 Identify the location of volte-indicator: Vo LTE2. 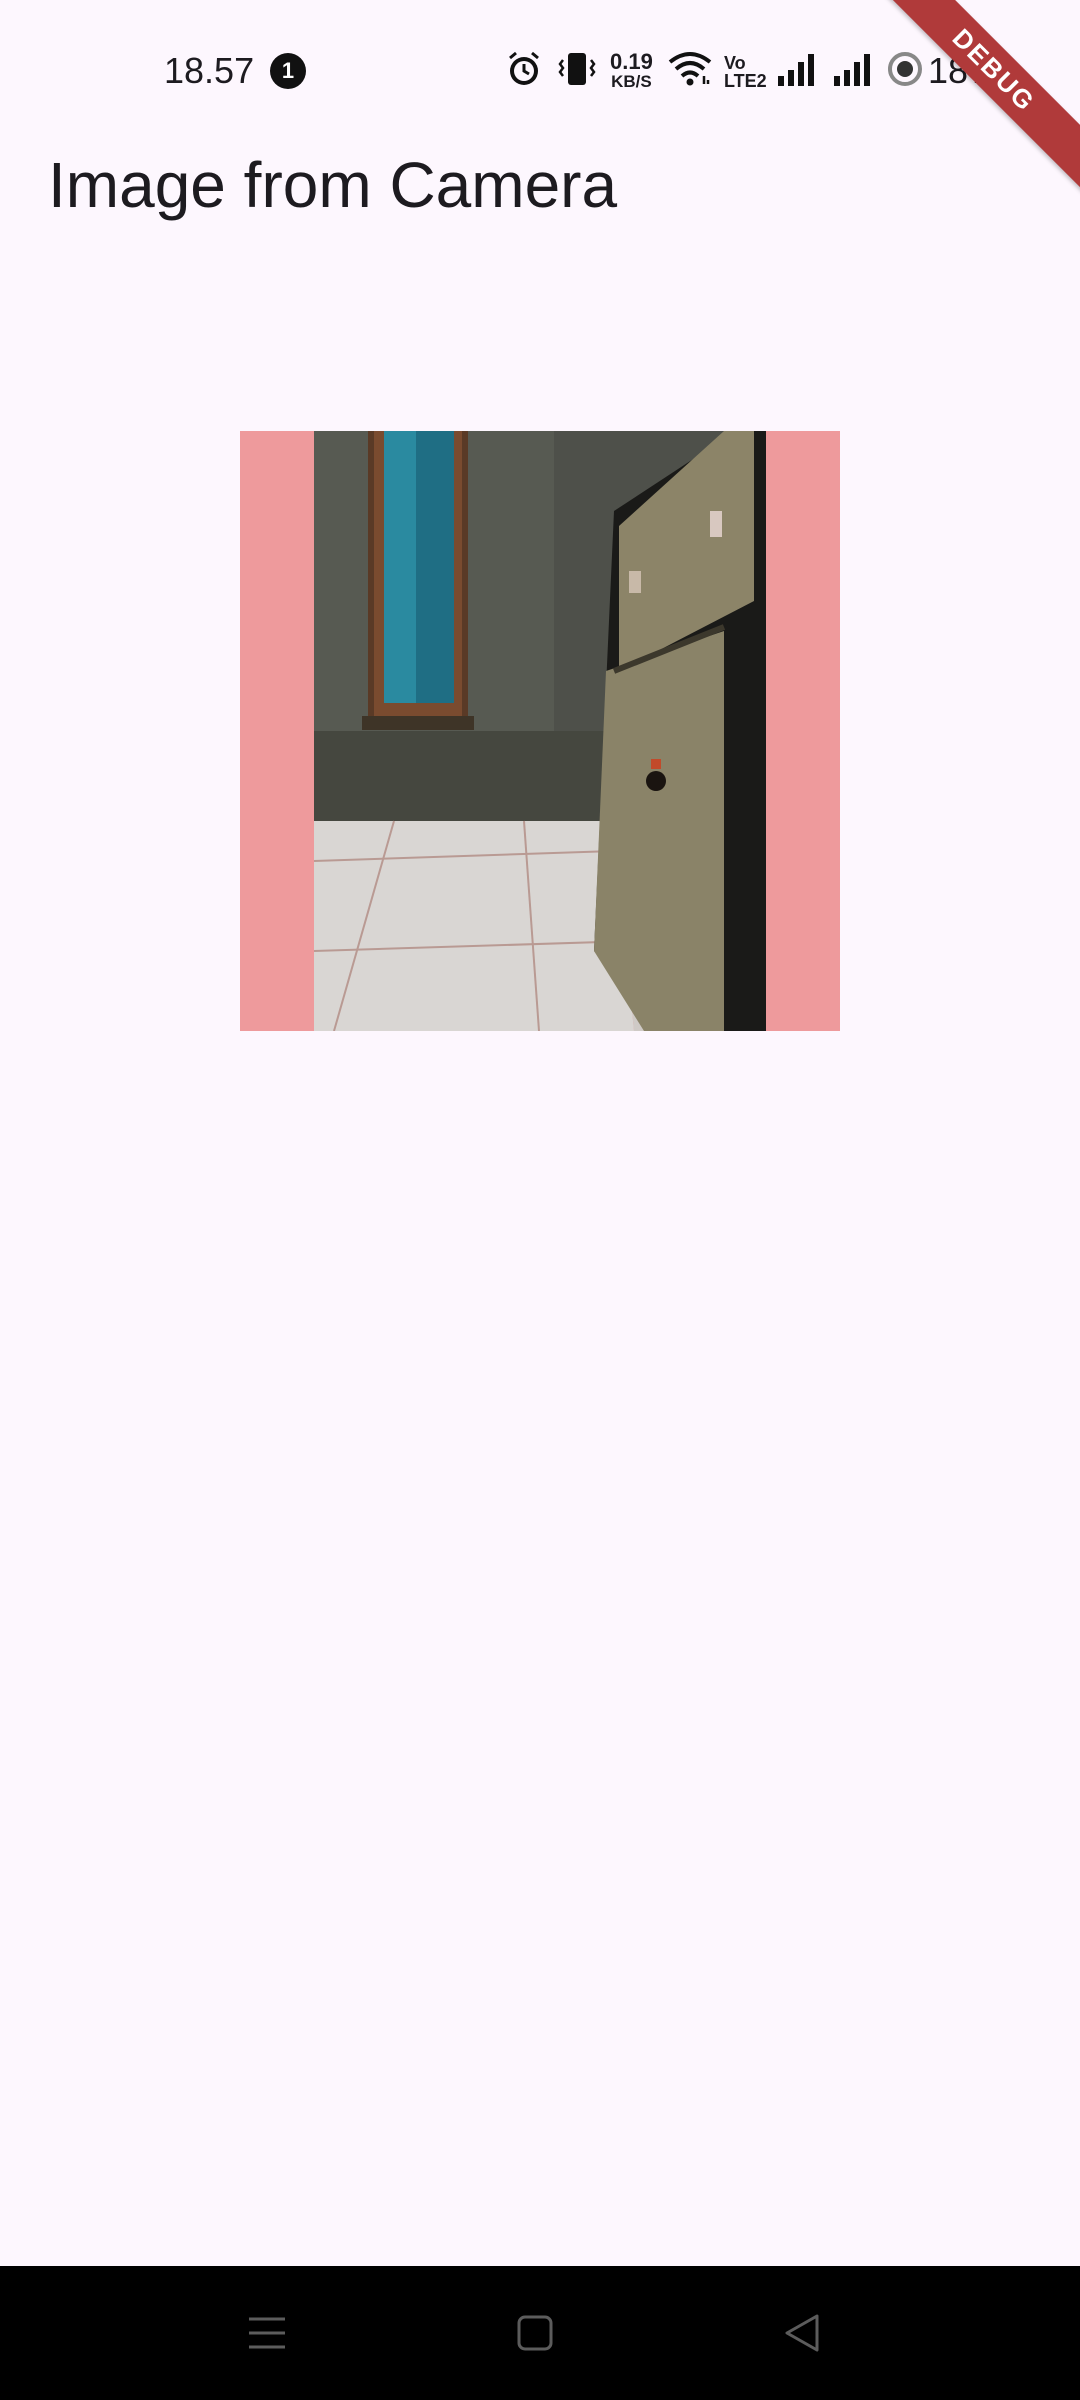
(745, 72).